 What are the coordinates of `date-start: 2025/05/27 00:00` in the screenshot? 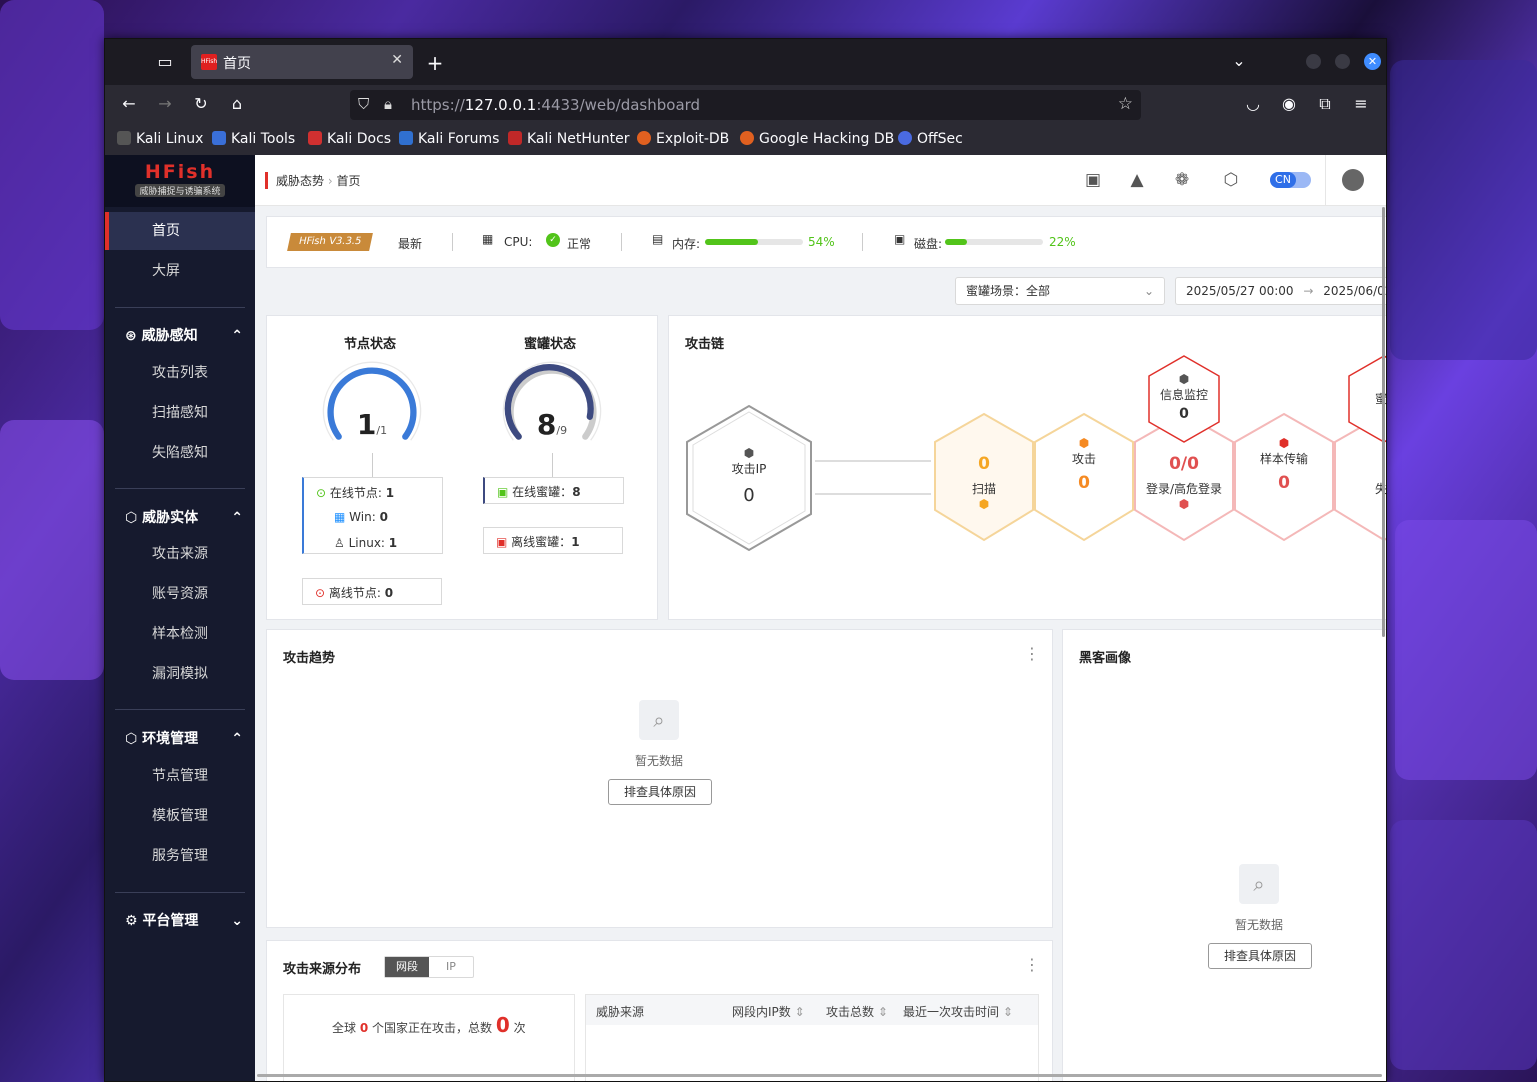 It's located at (1235, 291).